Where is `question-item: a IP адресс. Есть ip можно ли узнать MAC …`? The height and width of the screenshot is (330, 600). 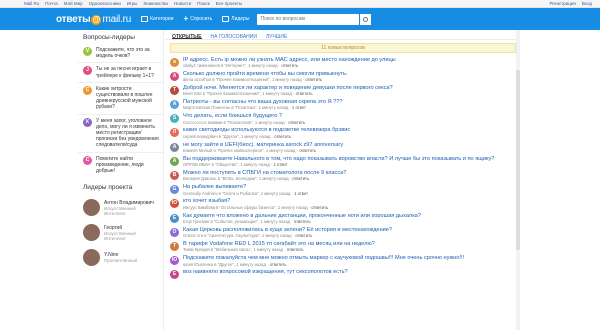 question-item: a IP адресс. Есть ip можно ли узнать MAC … is located at coordinates (343, 62).